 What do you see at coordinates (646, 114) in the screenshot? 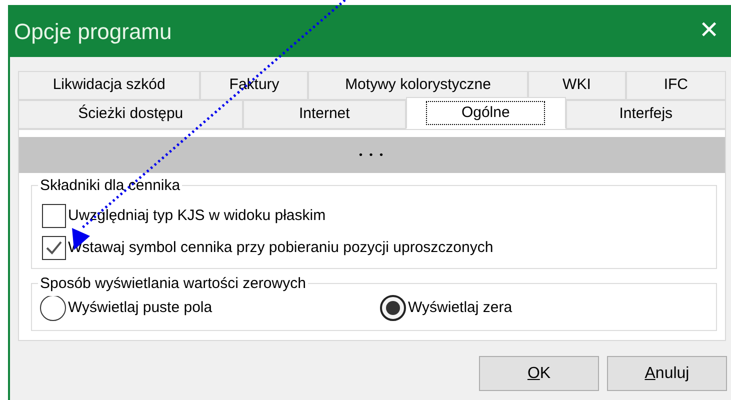
I see `tab: Interfejs` at bounding box center [646, 114].